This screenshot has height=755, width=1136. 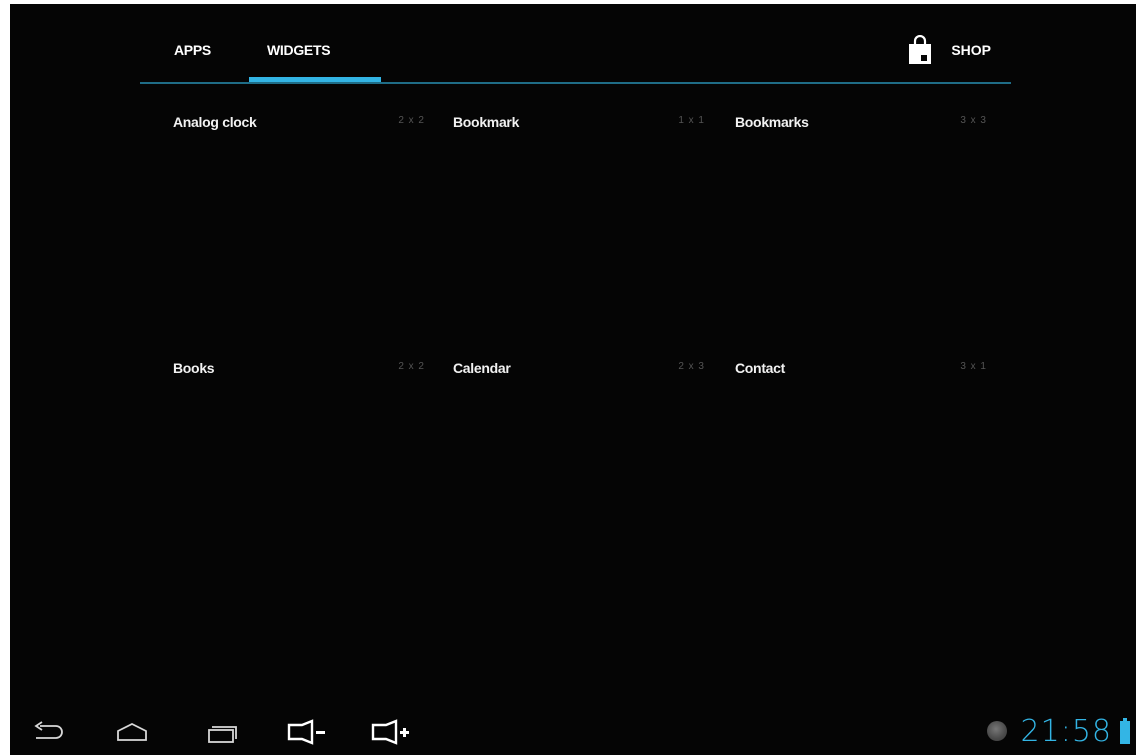 I want to click on volume-up-button, so click(x=394, y=732).